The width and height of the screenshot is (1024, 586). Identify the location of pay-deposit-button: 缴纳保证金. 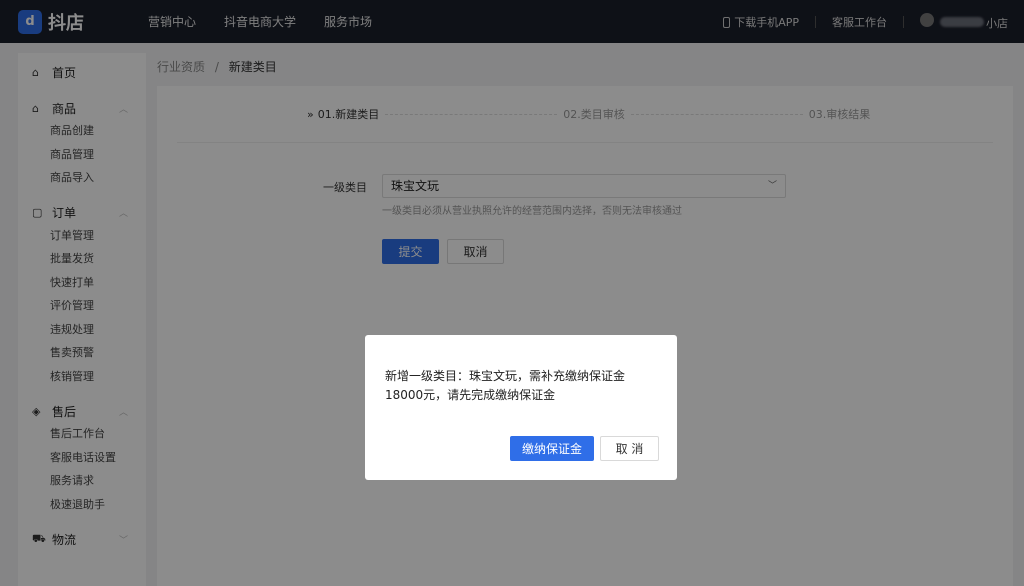
(552, 448).